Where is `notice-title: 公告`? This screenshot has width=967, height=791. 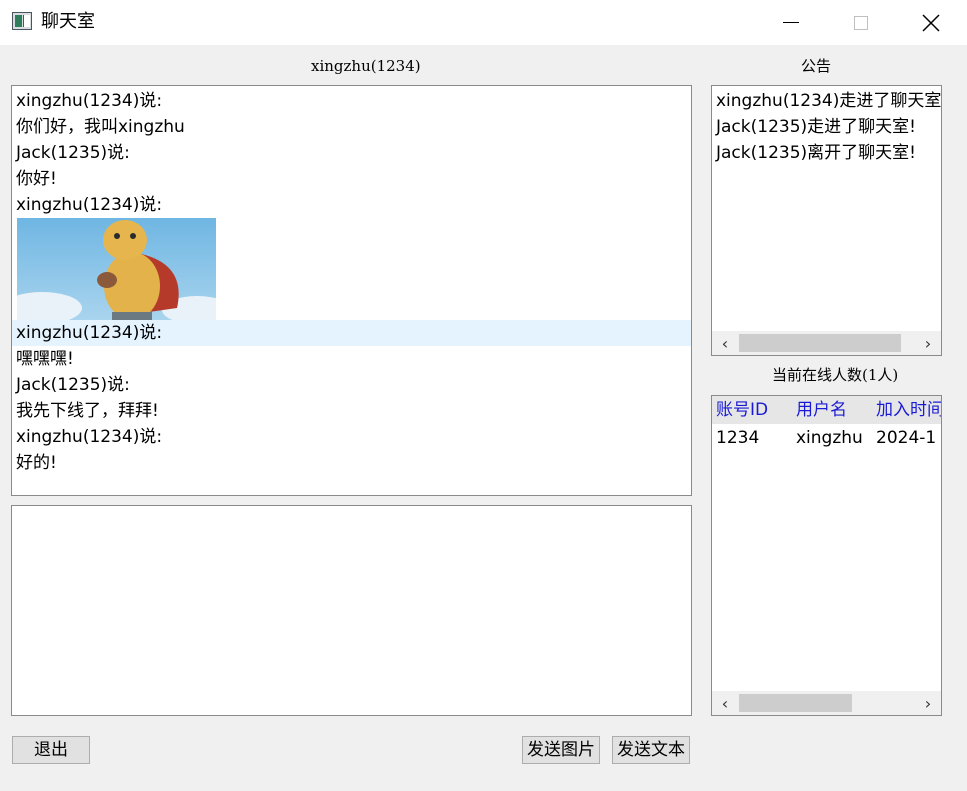 notice-title: 公告 is located at coordinates (816, 66).